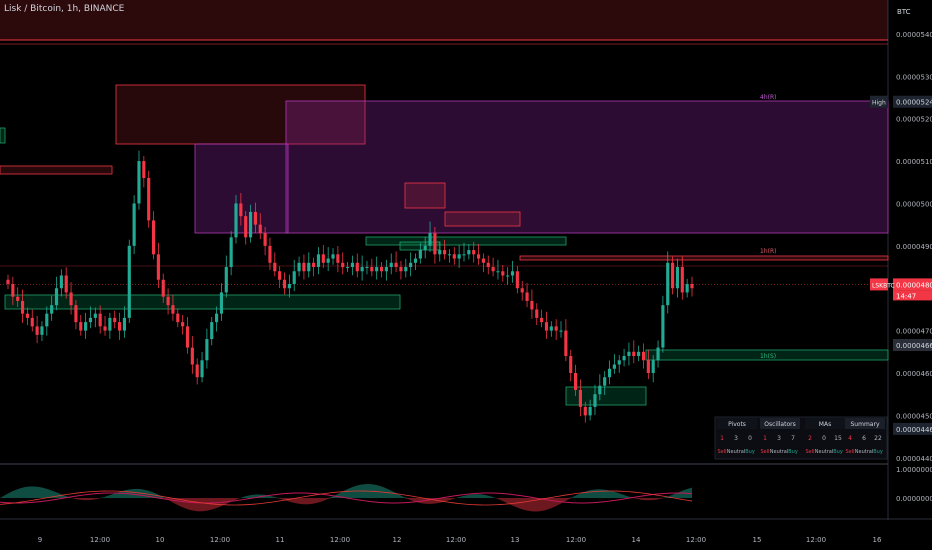 The width and height of the screenshot is (932, 550). I want to click on price-tick-label: 0.00005300, so click(914, 77).